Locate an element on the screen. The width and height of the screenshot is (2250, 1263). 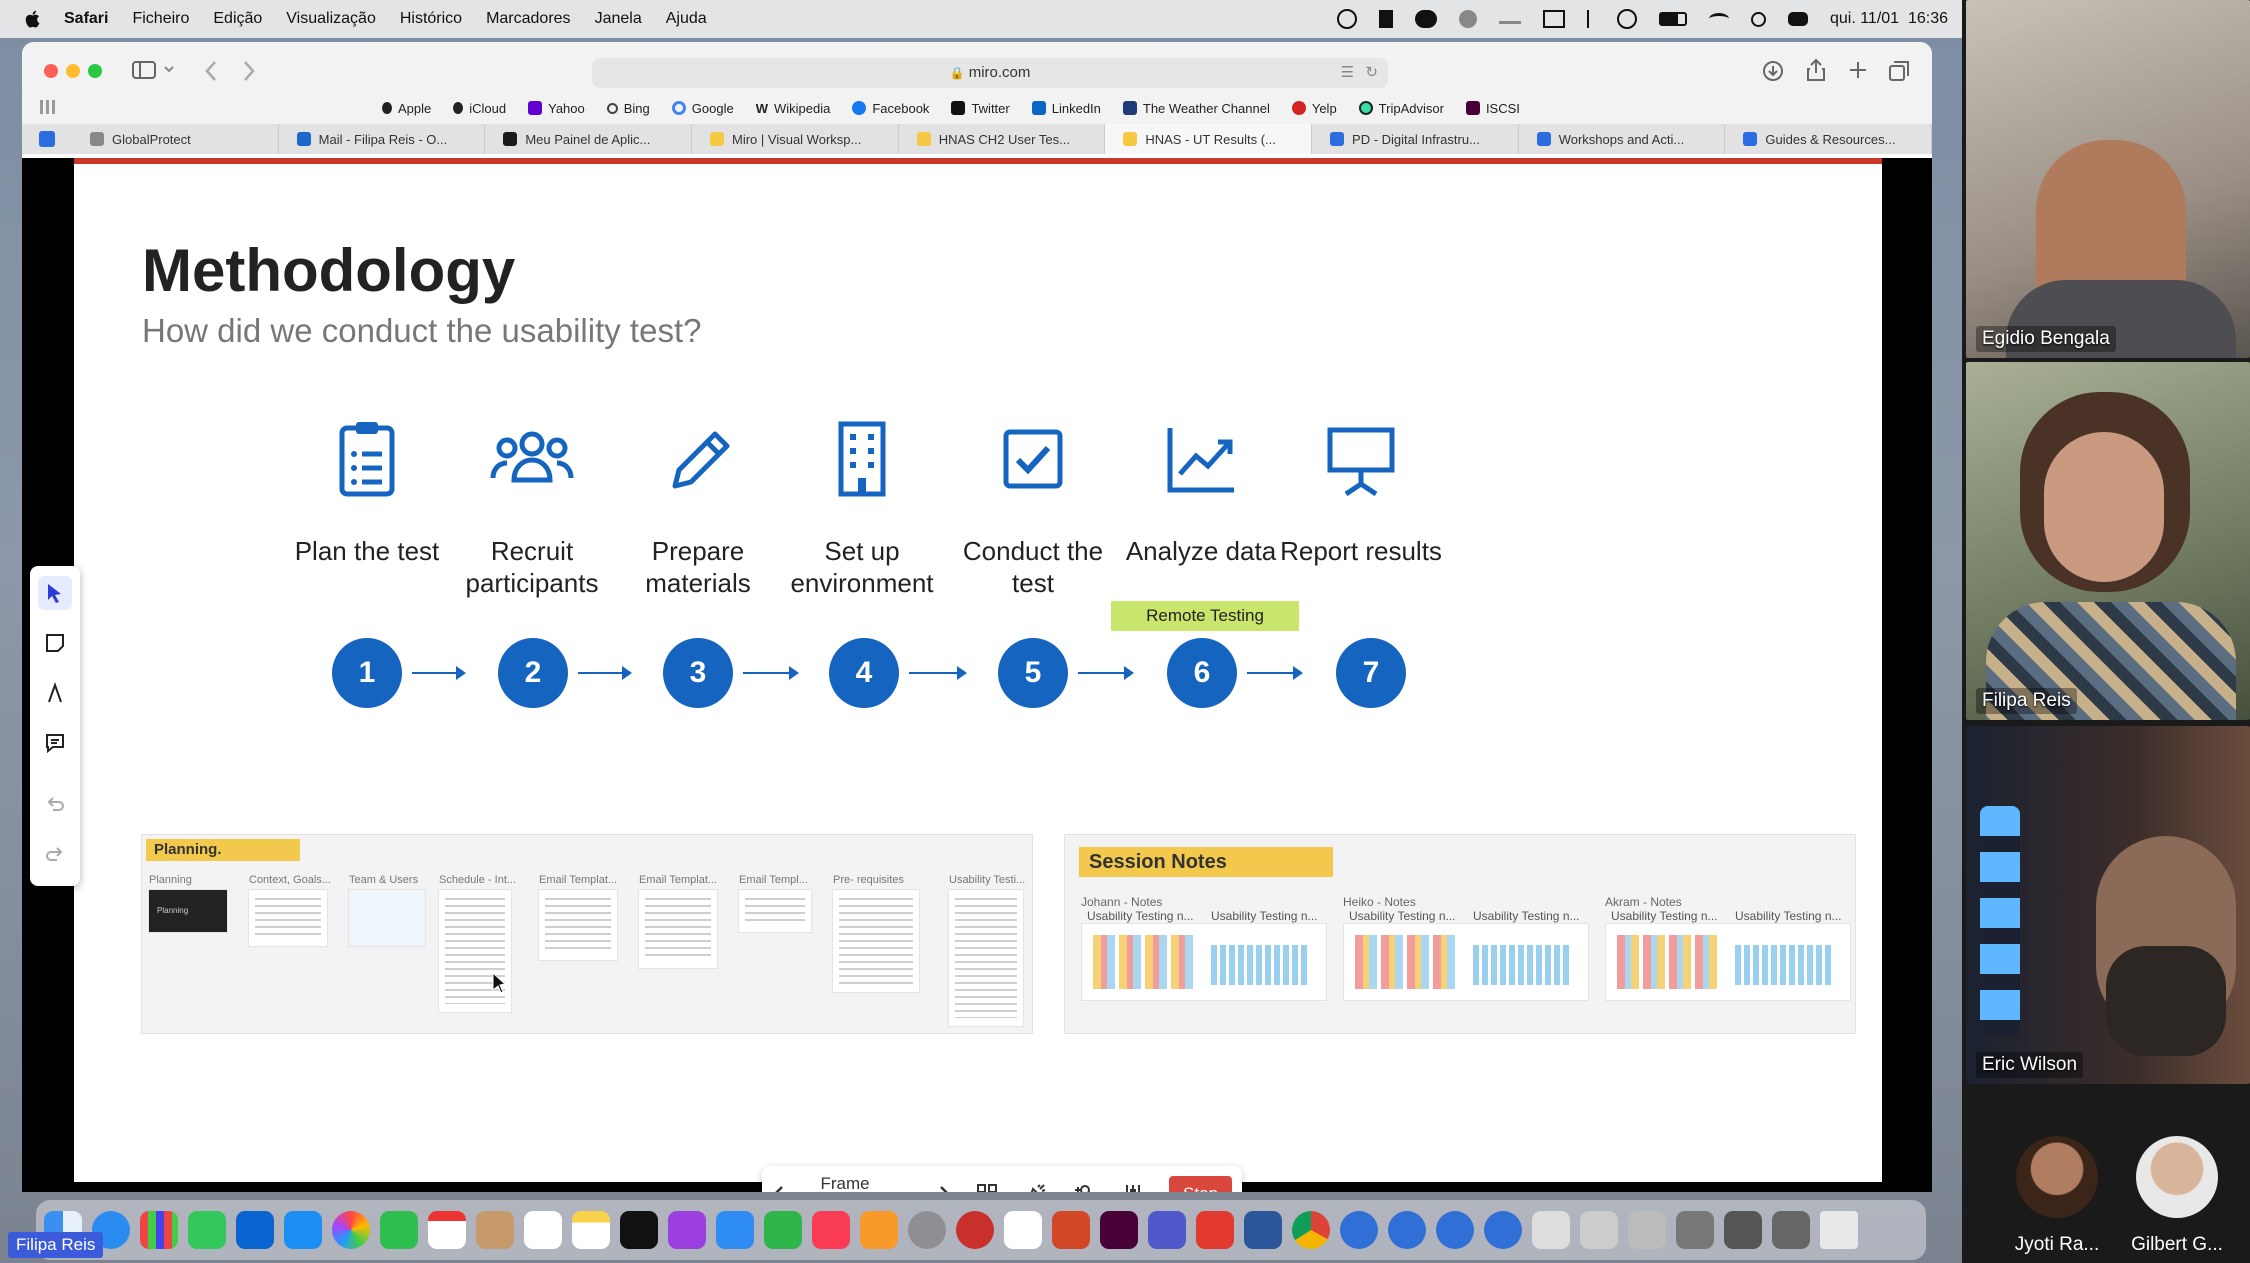
notes-icon is located at coordinates (591, 1230).